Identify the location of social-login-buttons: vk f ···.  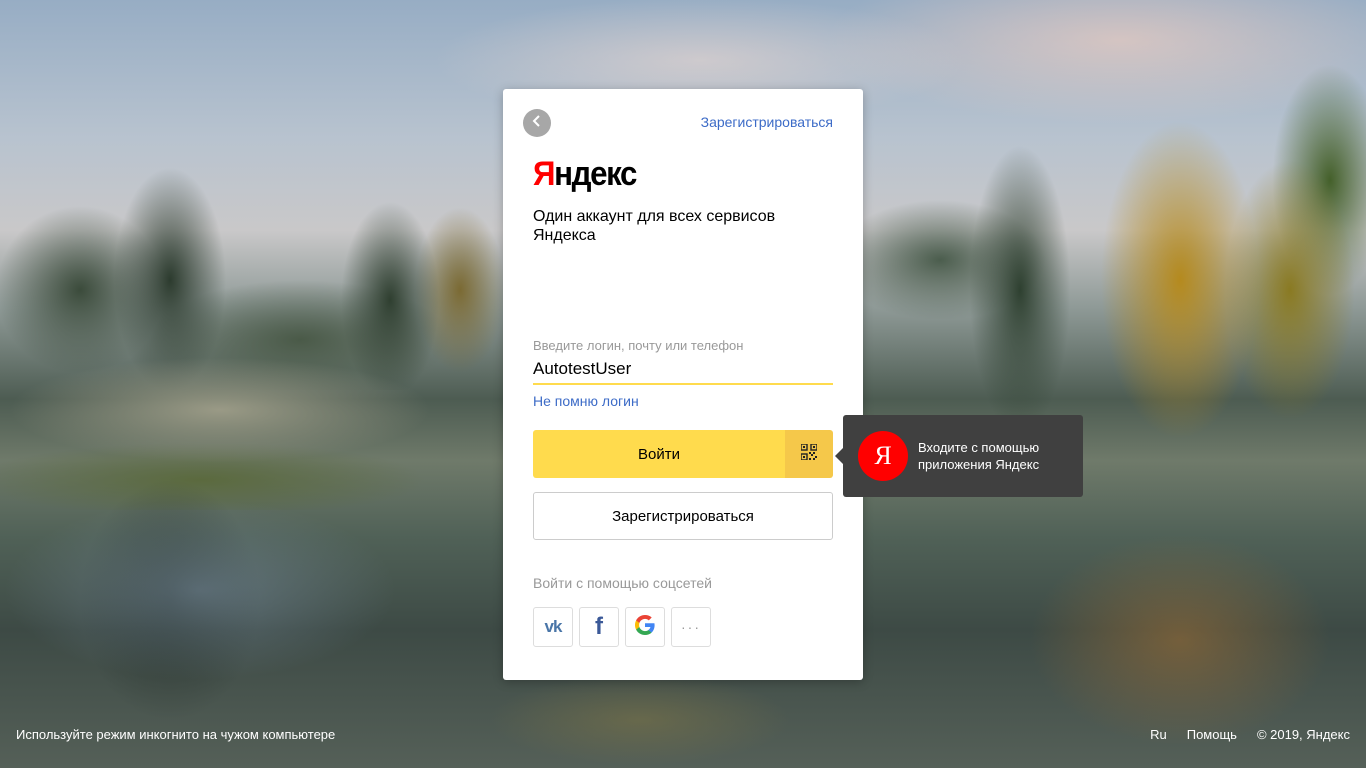
(622, 627).